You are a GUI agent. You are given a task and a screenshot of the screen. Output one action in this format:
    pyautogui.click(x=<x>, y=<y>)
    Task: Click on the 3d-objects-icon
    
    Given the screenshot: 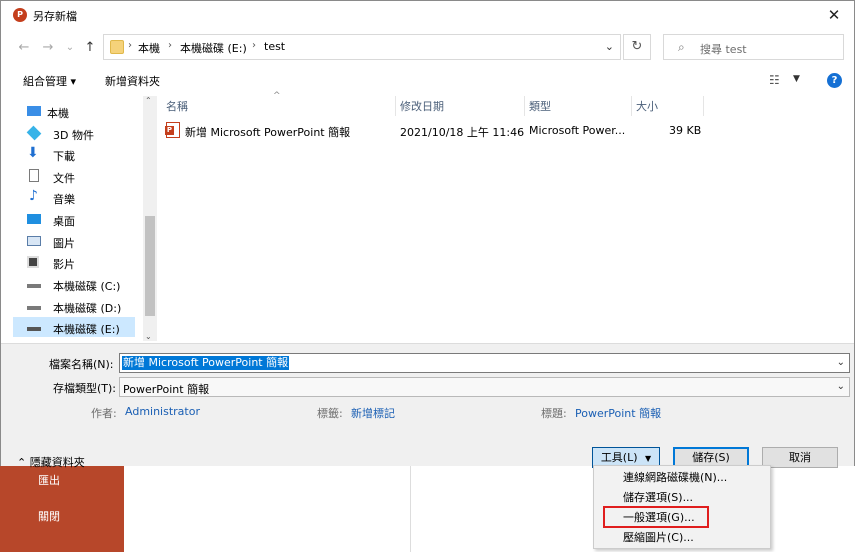 What is the action you would take?
    pyautogui.click(x=34, y=133)
    